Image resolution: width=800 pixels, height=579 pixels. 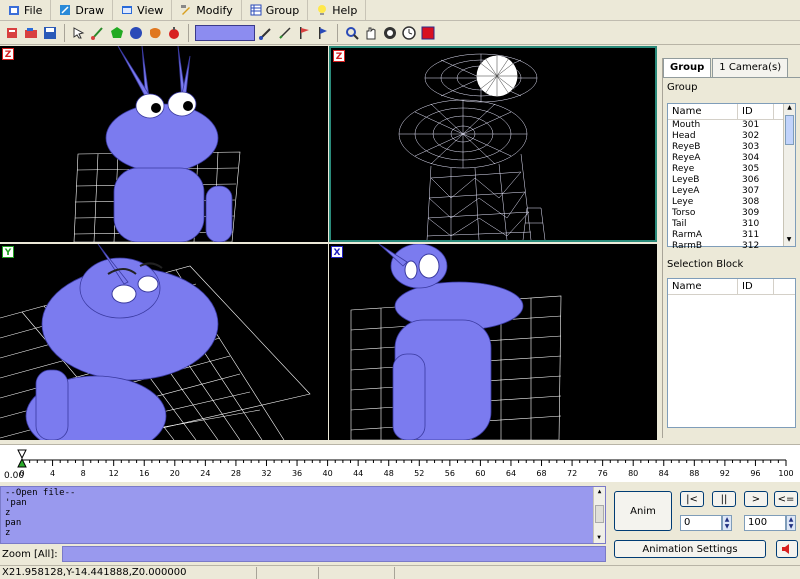 What do you see at coordinates (731, 235) in the screenshot?
I see `list-item: RarmA 311` at bounding box center [731, 235].